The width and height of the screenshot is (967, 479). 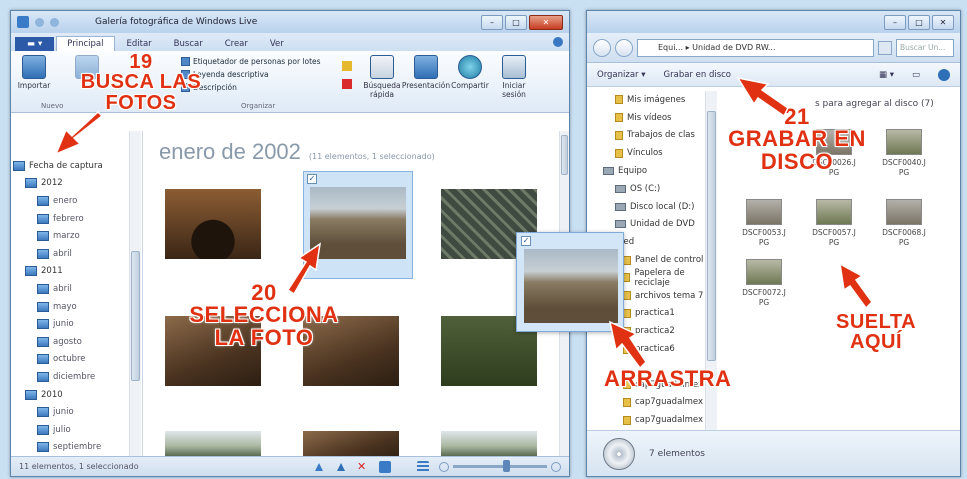 I want to click on file-item: DSCF0040.JPG, so click(x=904, y=153).